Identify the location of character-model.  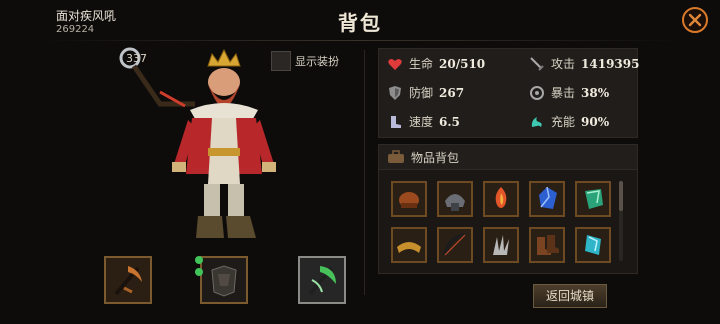
(197, 142).